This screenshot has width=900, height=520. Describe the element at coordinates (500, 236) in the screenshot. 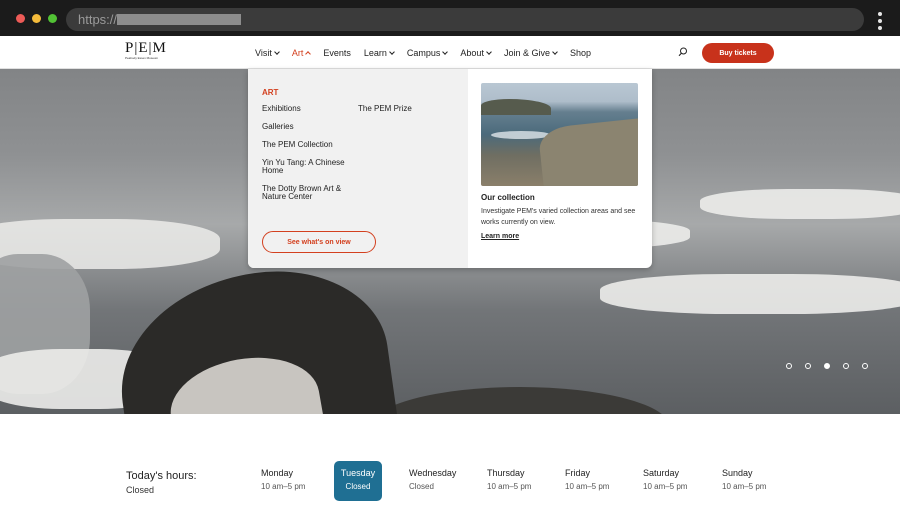

I see `learn-more-link: Learn more` at that location.